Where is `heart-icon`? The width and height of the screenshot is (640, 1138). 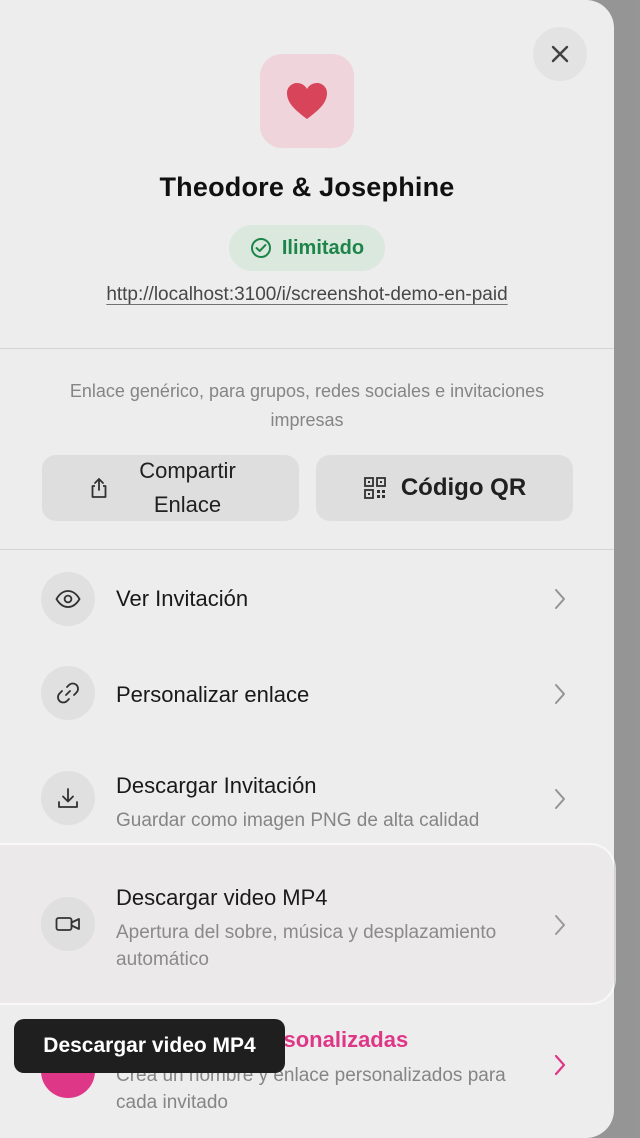
heart-icon is located at coordinates (307, 101).